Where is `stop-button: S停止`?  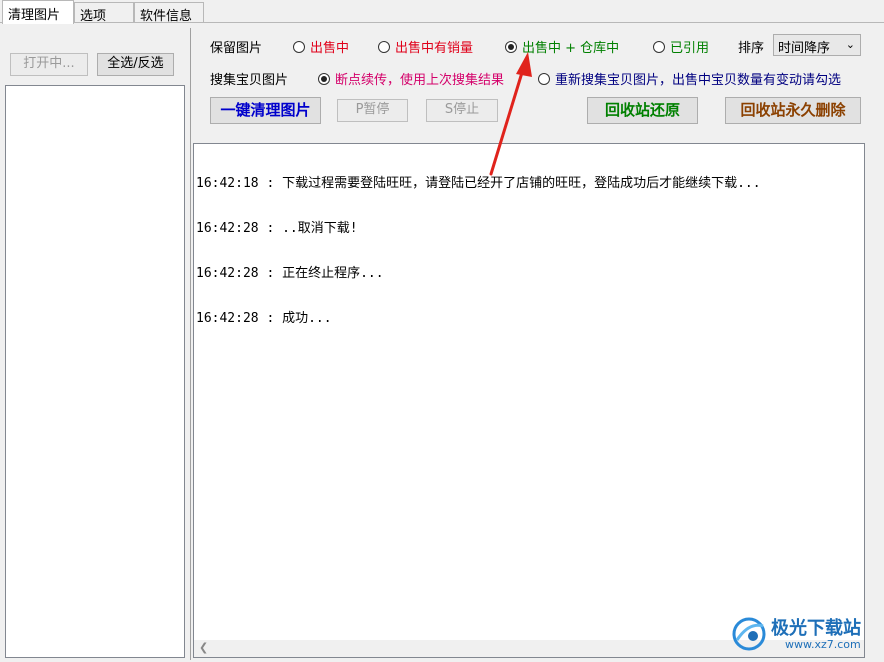 stop-button: S停止 is located at coordinates (462, 110).